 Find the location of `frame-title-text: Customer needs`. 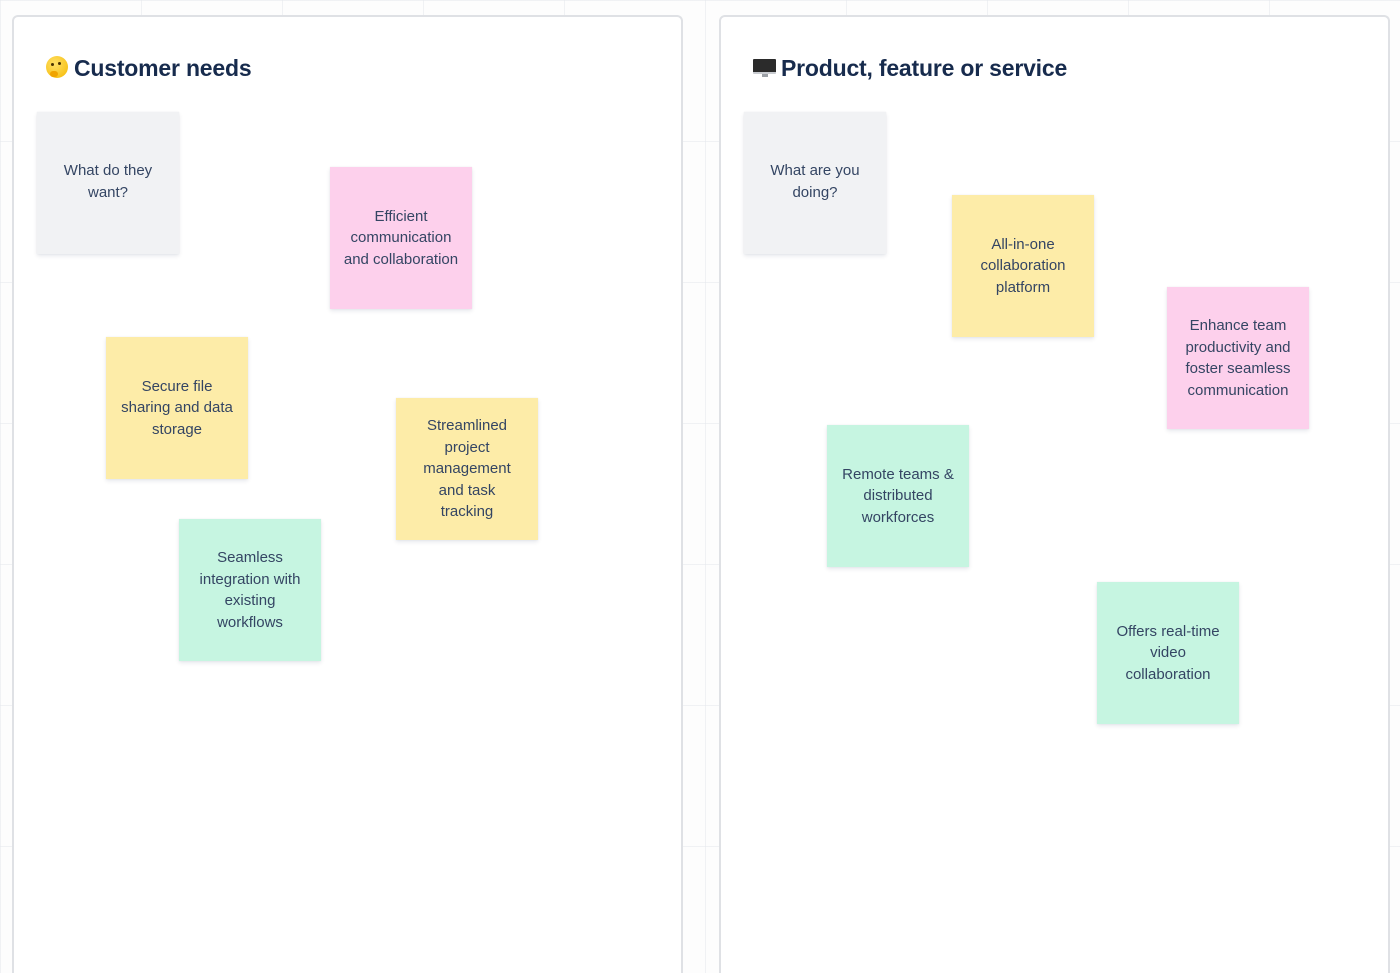

frame-title-text: Customer needs is located at coordinates (163, 68).